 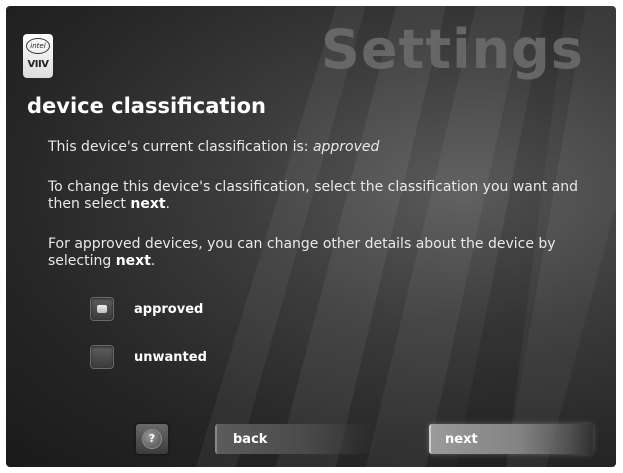 I want to click on help-icon: ?, so click(x=152, y=439).